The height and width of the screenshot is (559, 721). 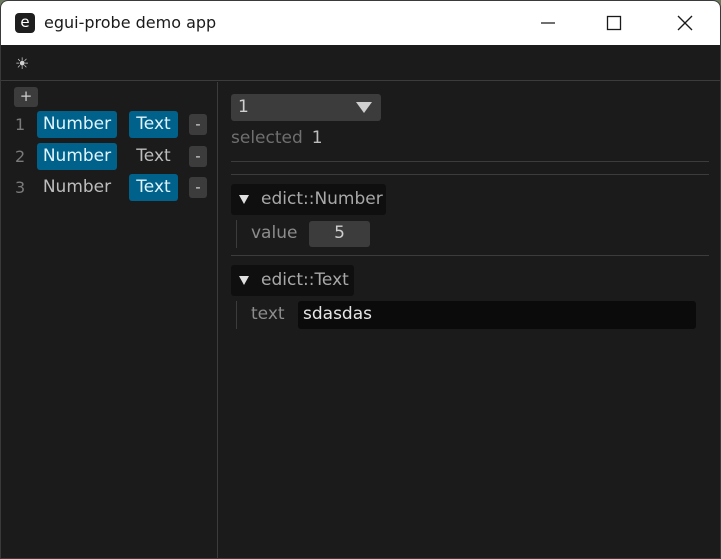 I want to click on selected-label: selected, so click(x=267, y=138).